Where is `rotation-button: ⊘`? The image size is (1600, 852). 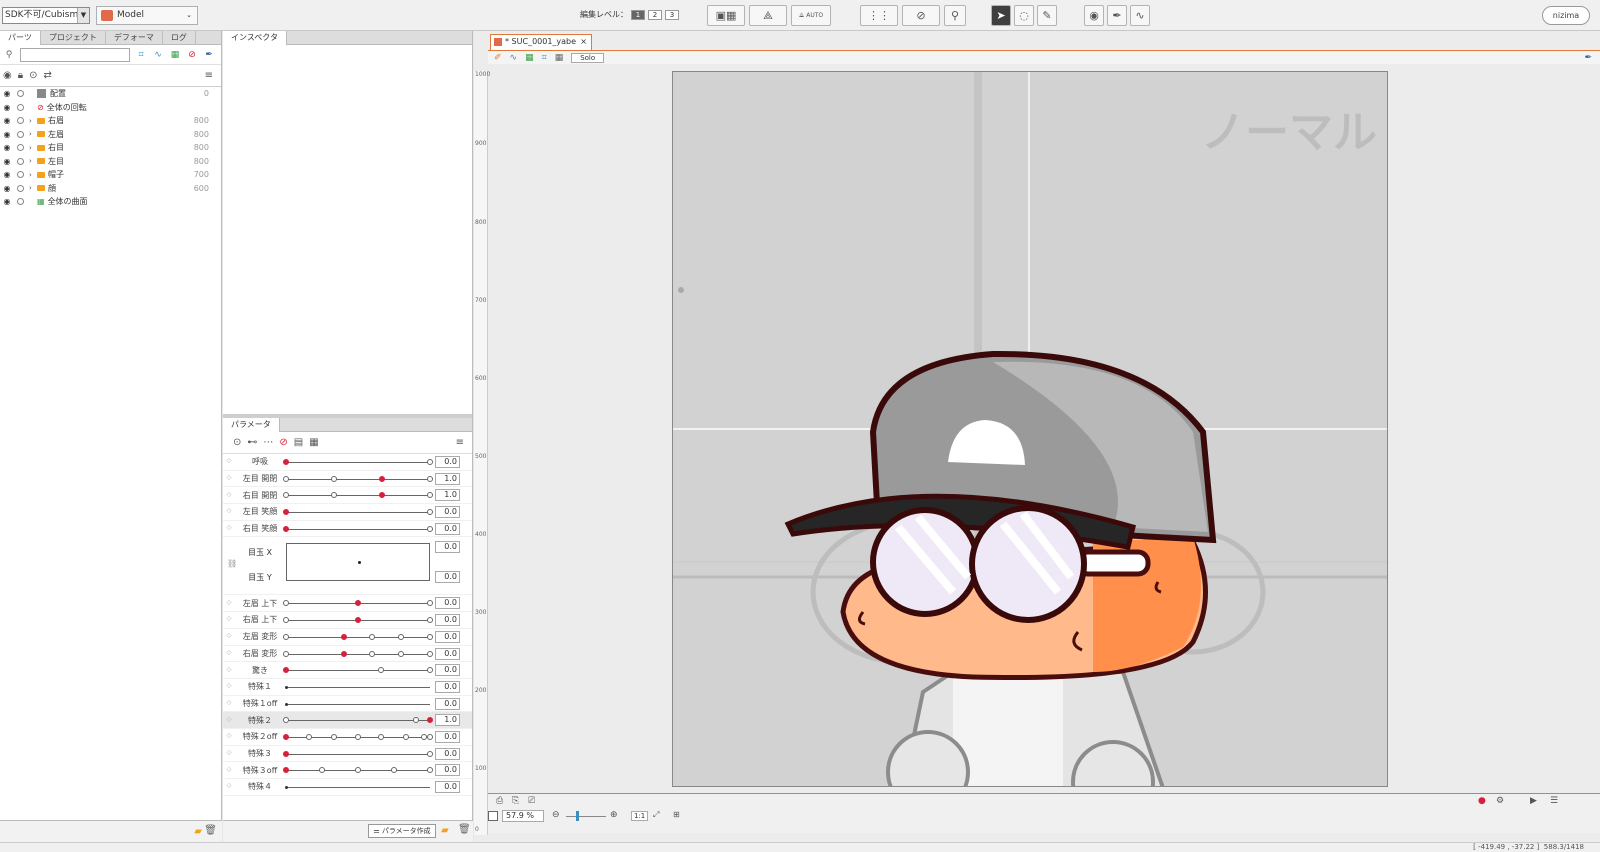
rotation-button: ⊘ is located at coordinates (921, 15).